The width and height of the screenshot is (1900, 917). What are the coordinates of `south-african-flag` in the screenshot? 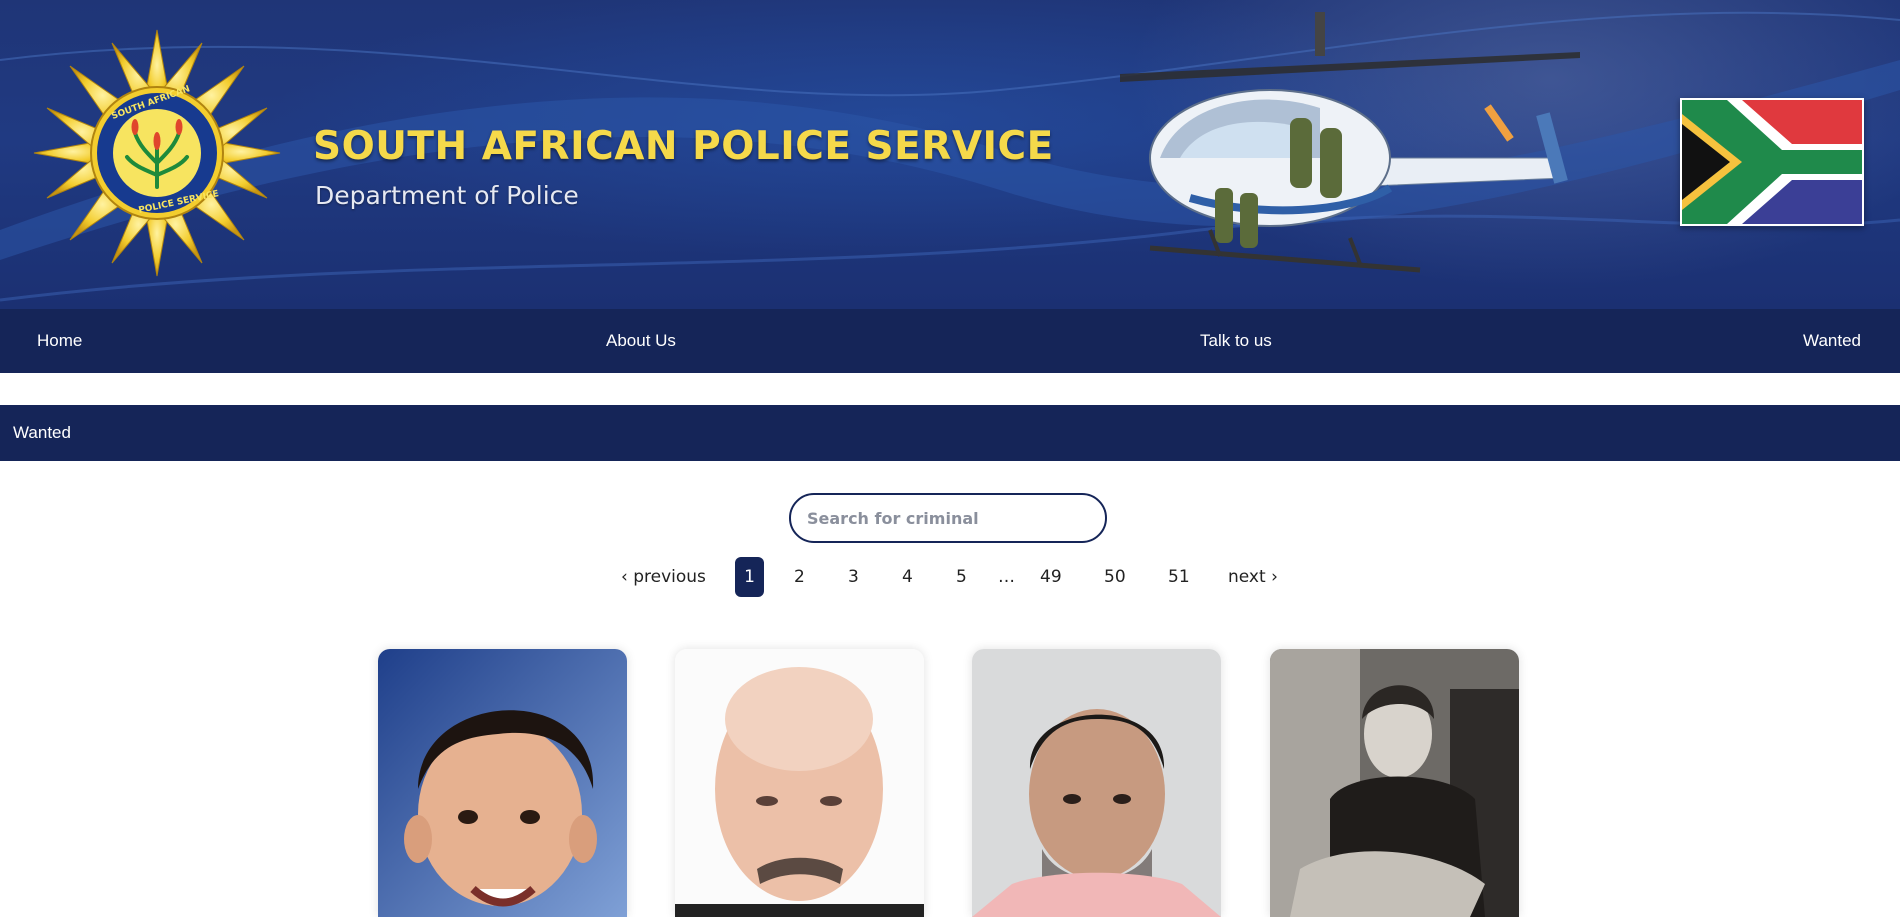 It's located at (1772, 162).